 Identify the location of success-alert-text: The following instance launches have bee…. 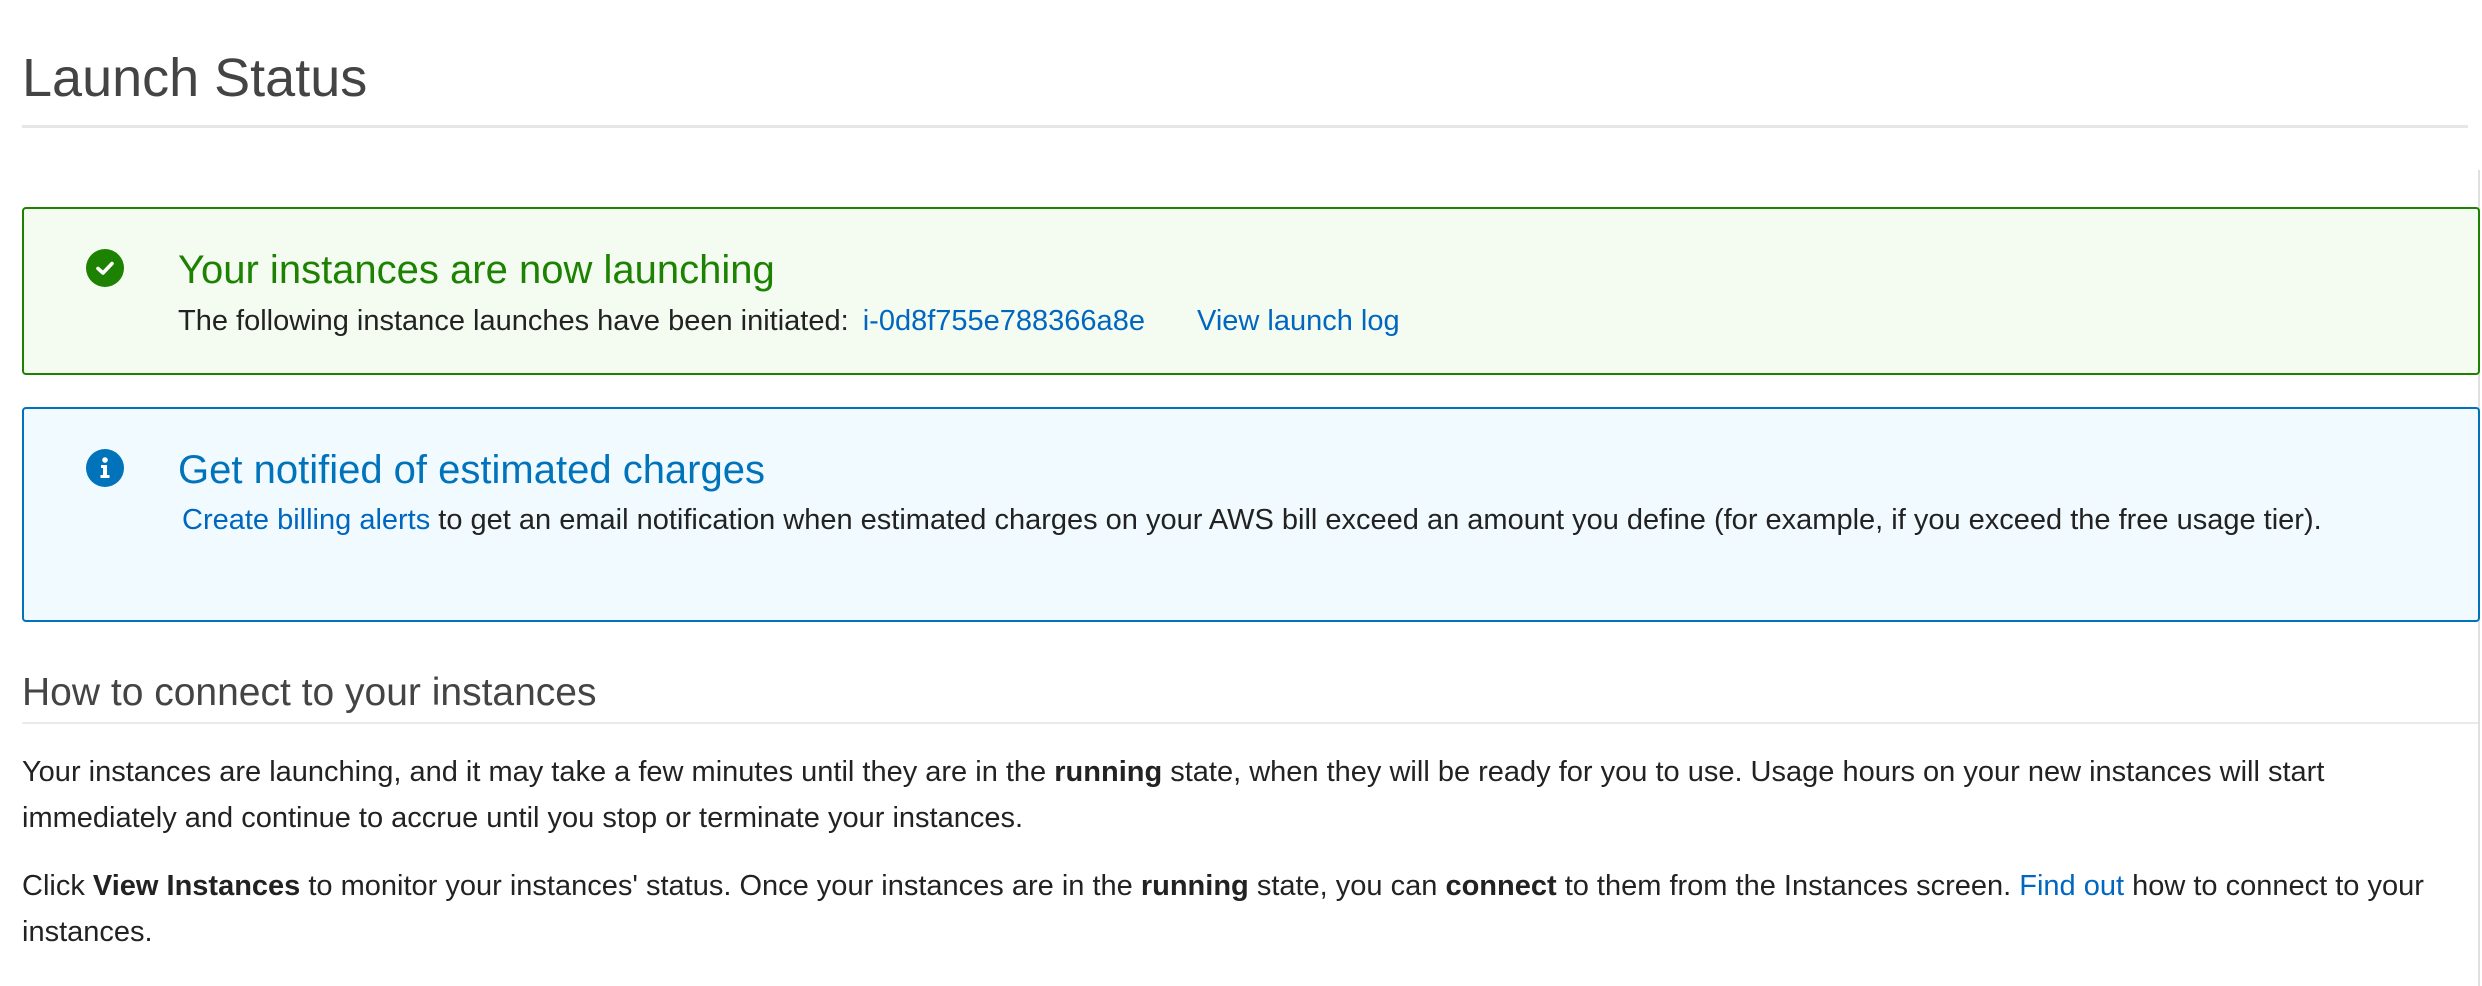
(513, 321).